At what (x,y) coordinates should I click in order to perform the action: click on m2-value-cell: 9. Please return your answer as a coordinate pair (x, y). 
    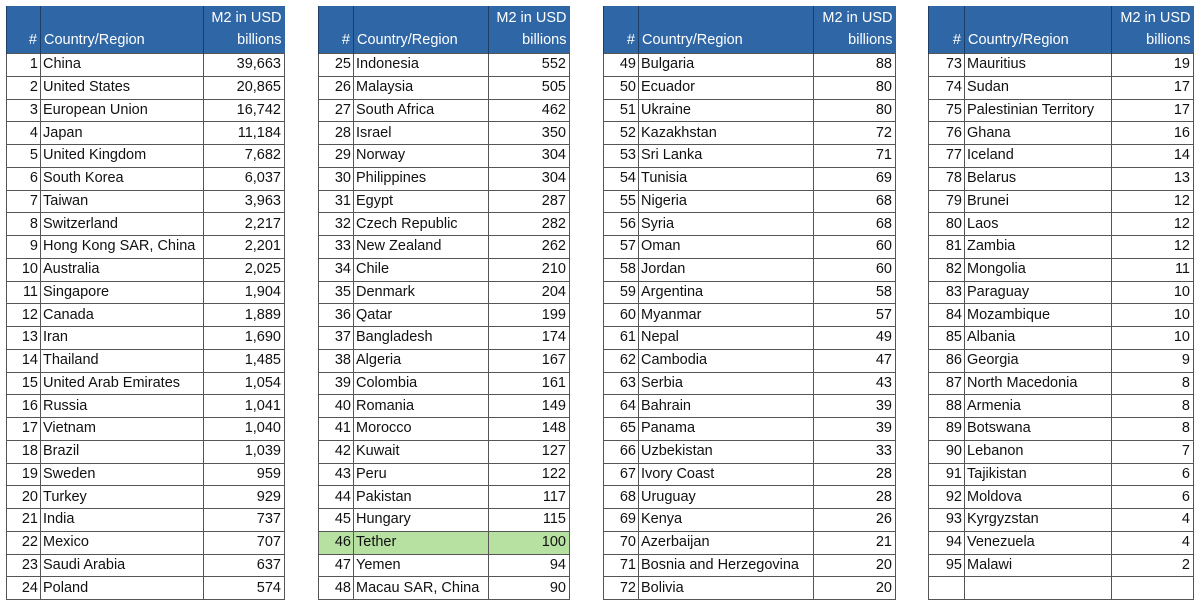
    Looking at the image, I should click on (1152, 360).